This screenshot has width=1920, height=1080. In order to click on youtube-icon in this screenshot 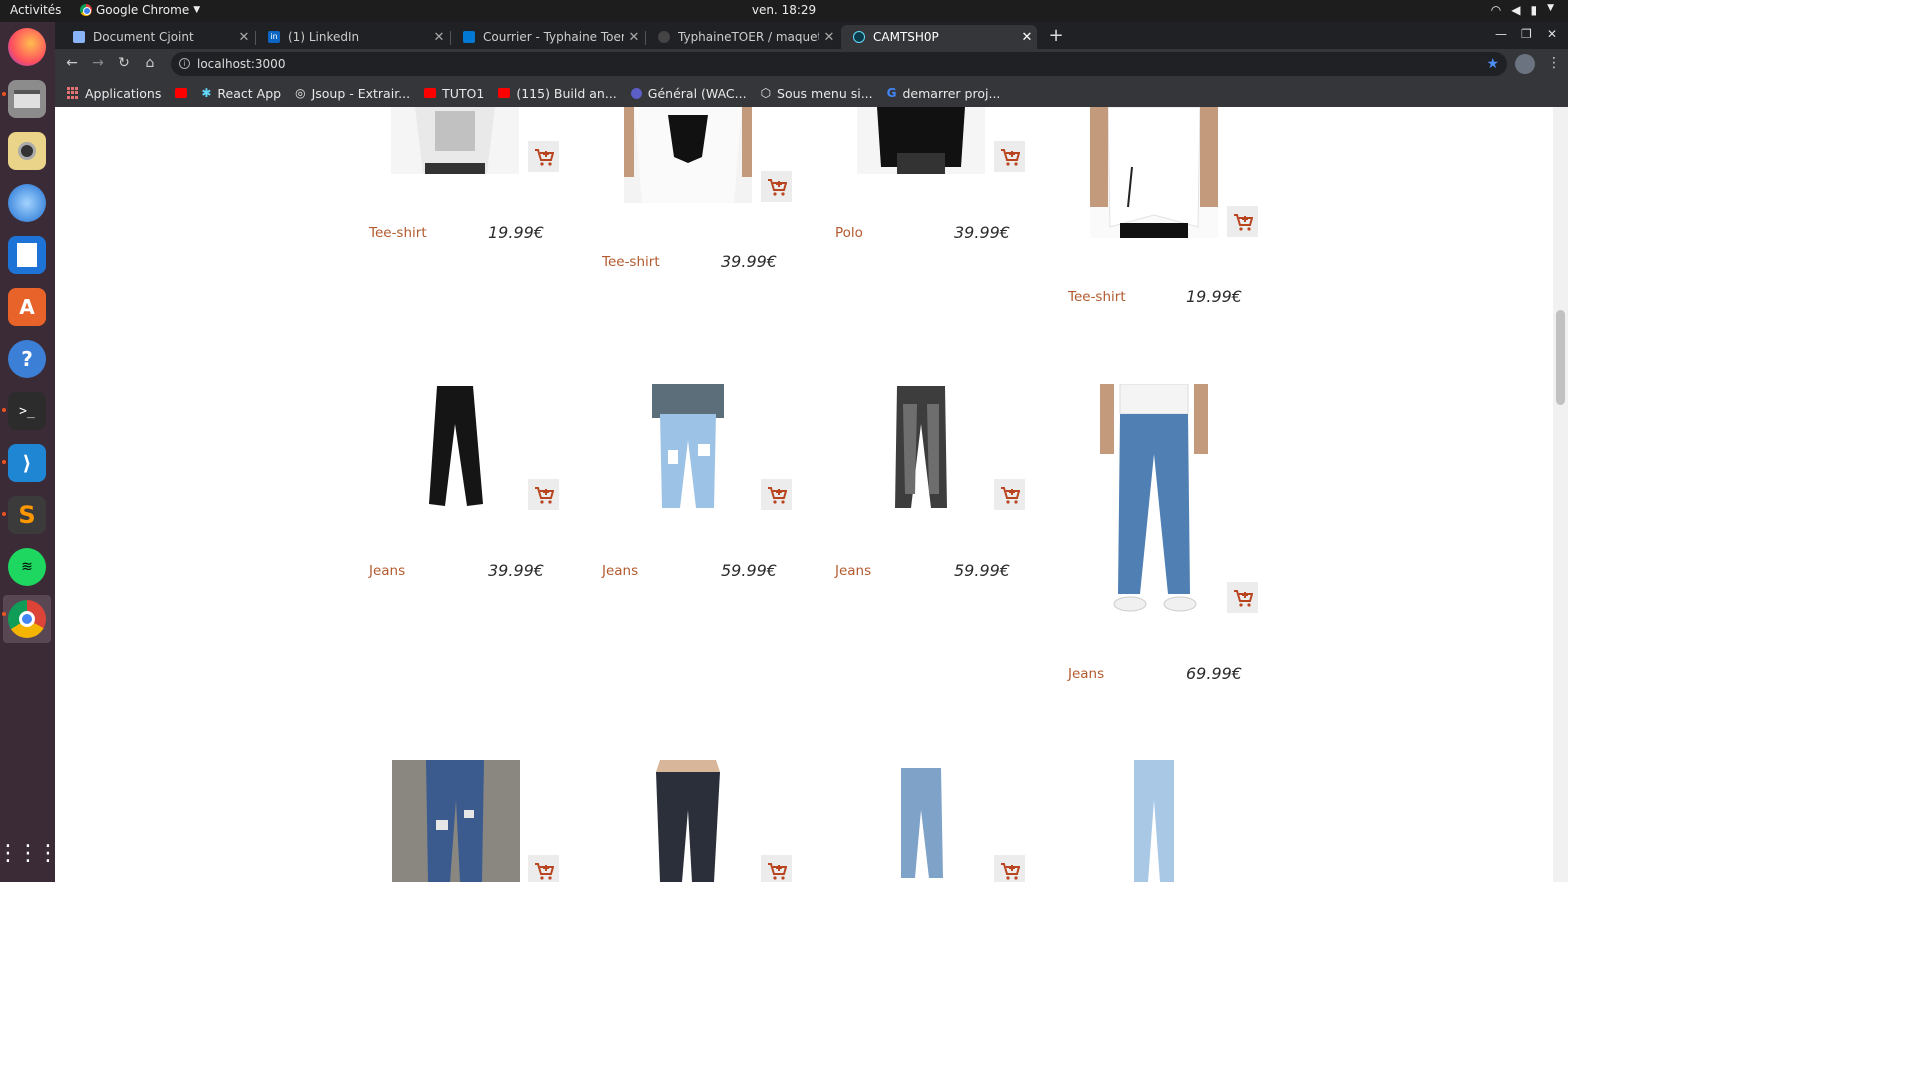, I will do `click(430, 93)`.